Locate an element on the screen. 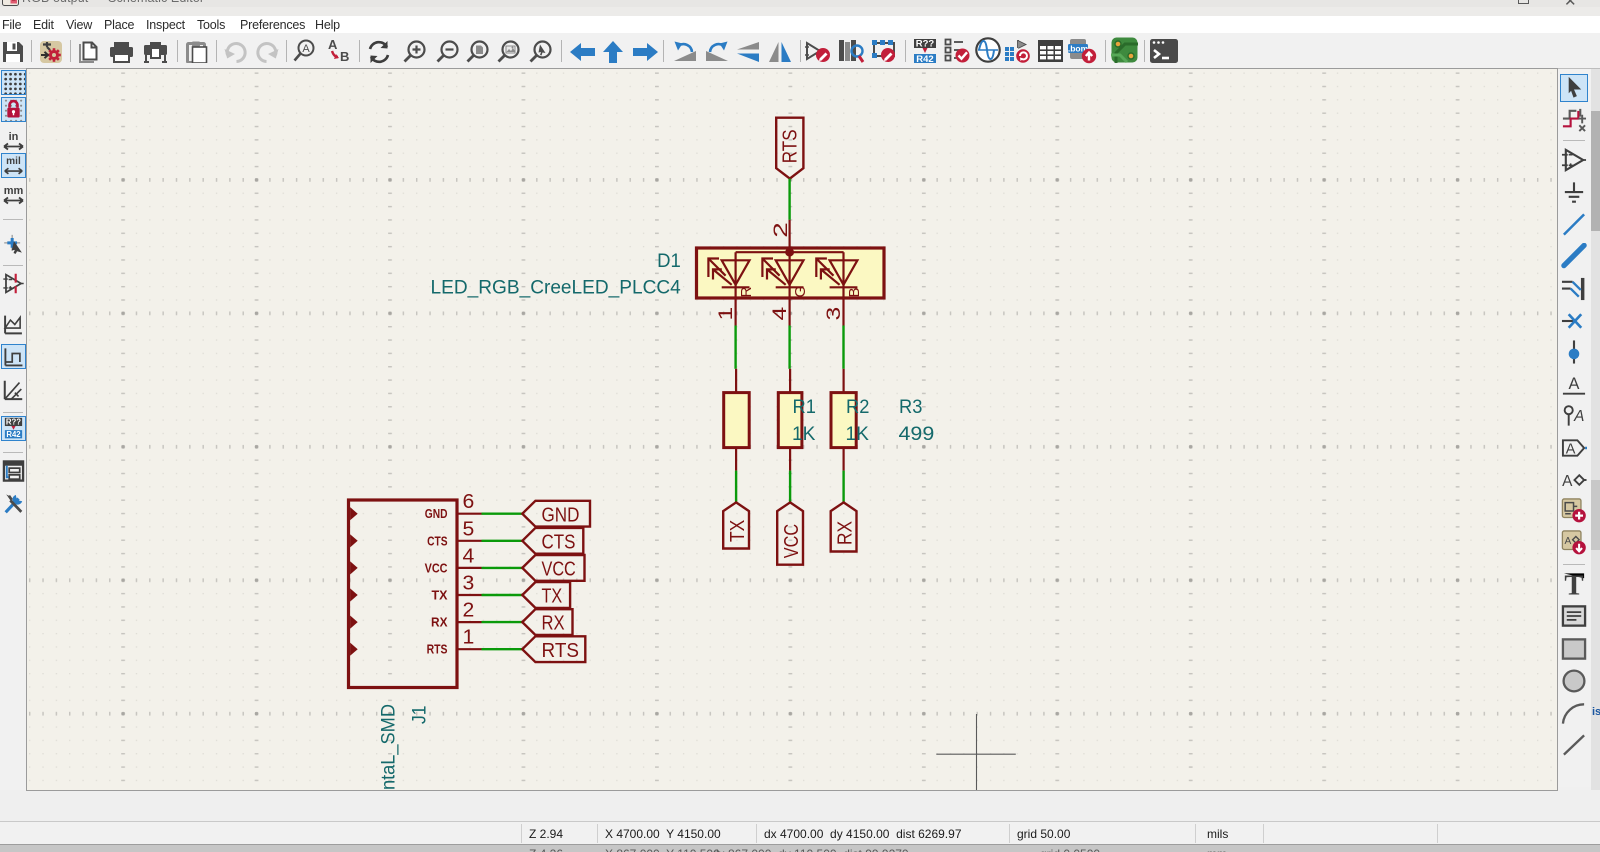 This screenshot has width=1600, height=852. svg-text: LED_RGB_CreeLED_PLCC4 is located at coordinates (556, 288).